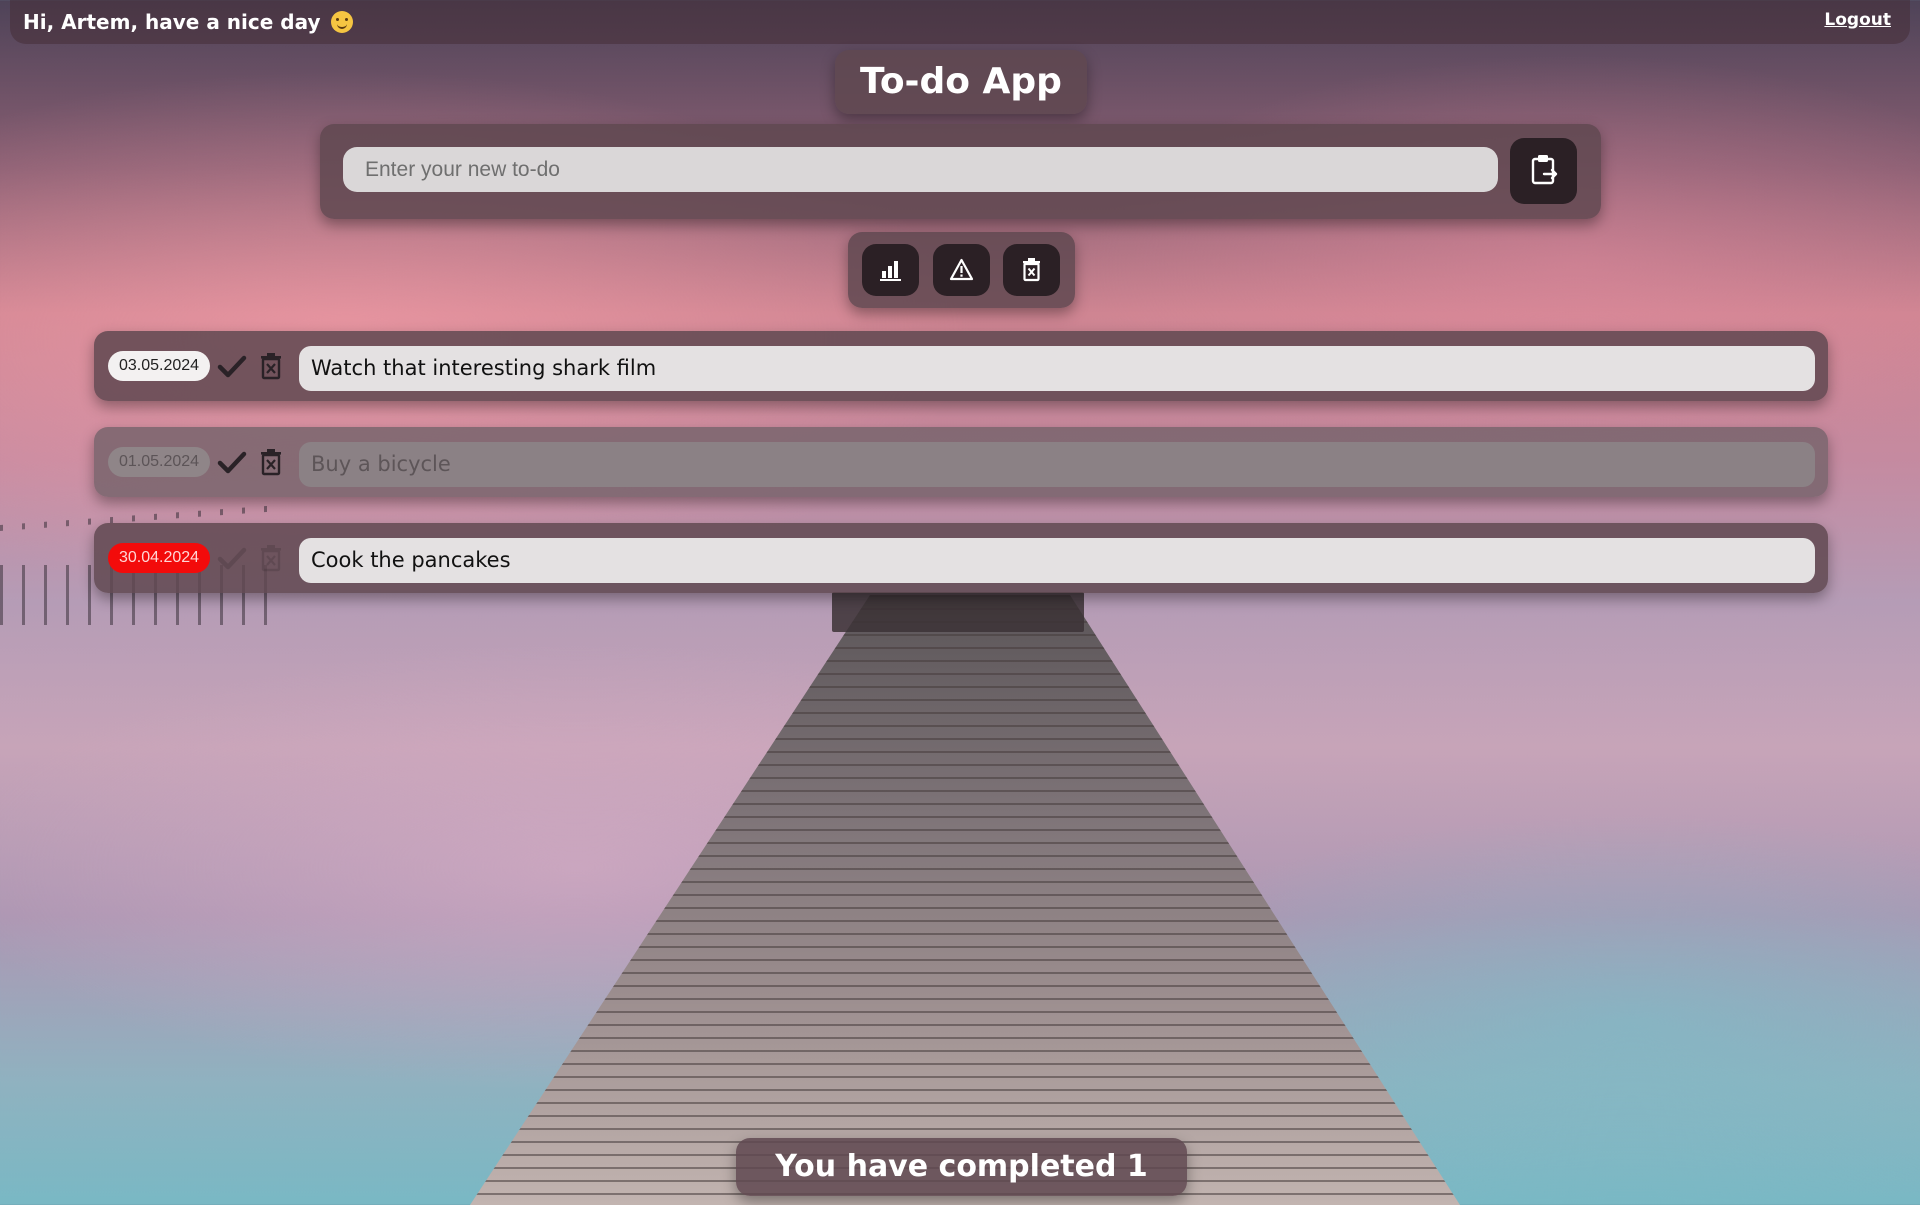 The image size is (1920, 1205). I want to click on warning-triangle-icon, so click(961, 269).